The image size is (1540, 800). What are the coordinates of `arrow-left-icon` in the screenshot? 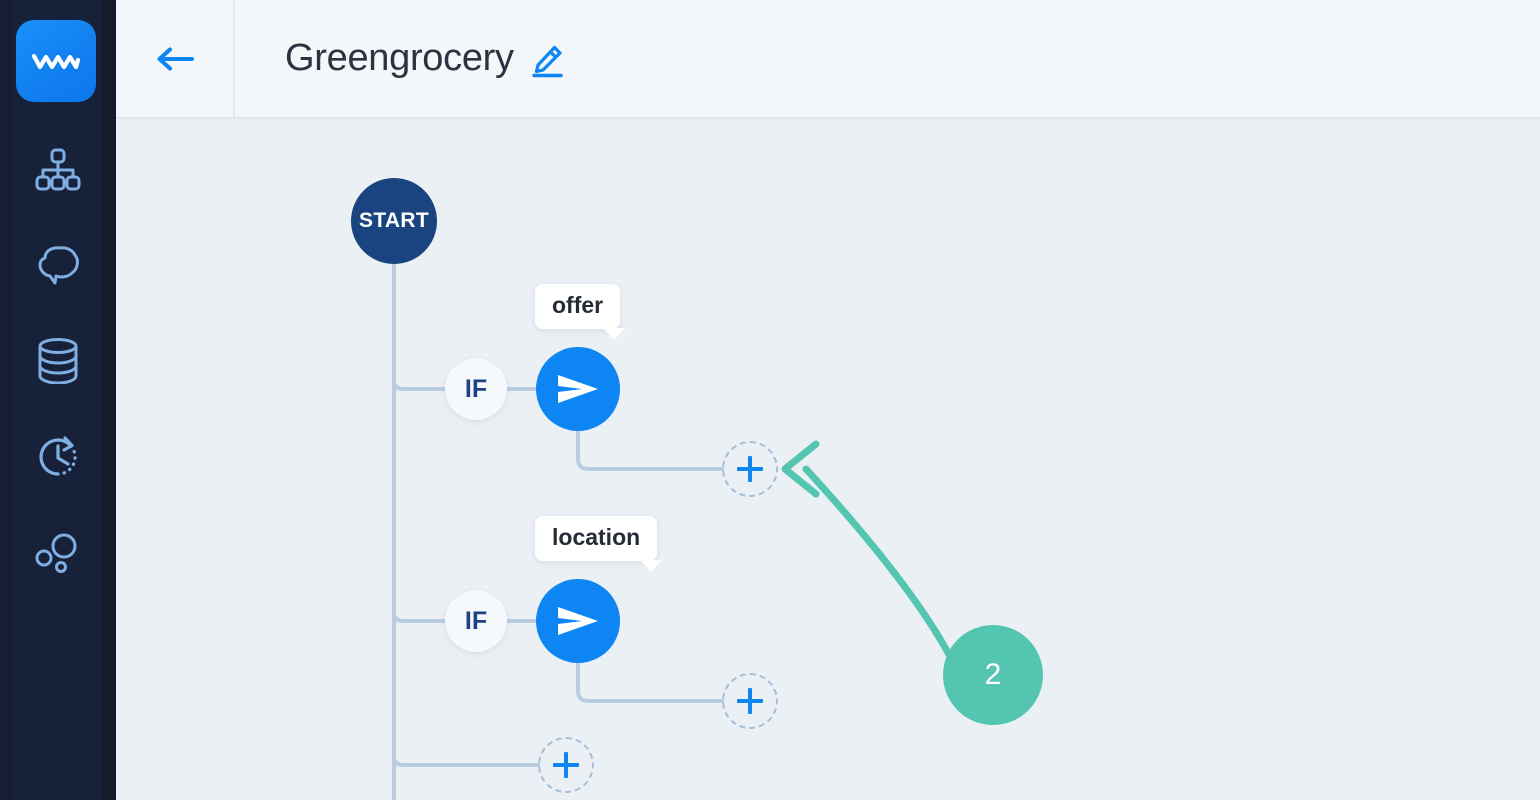 It's located at (175, 58).